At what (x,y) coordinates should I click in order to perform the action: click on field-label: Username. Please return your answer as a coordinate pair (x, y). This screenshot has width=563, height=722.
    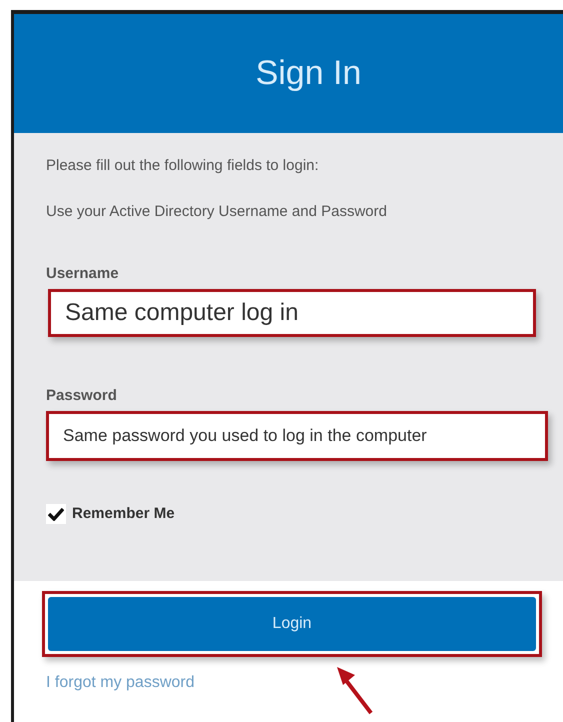
    Looking at the image, I should click on (83, 274).